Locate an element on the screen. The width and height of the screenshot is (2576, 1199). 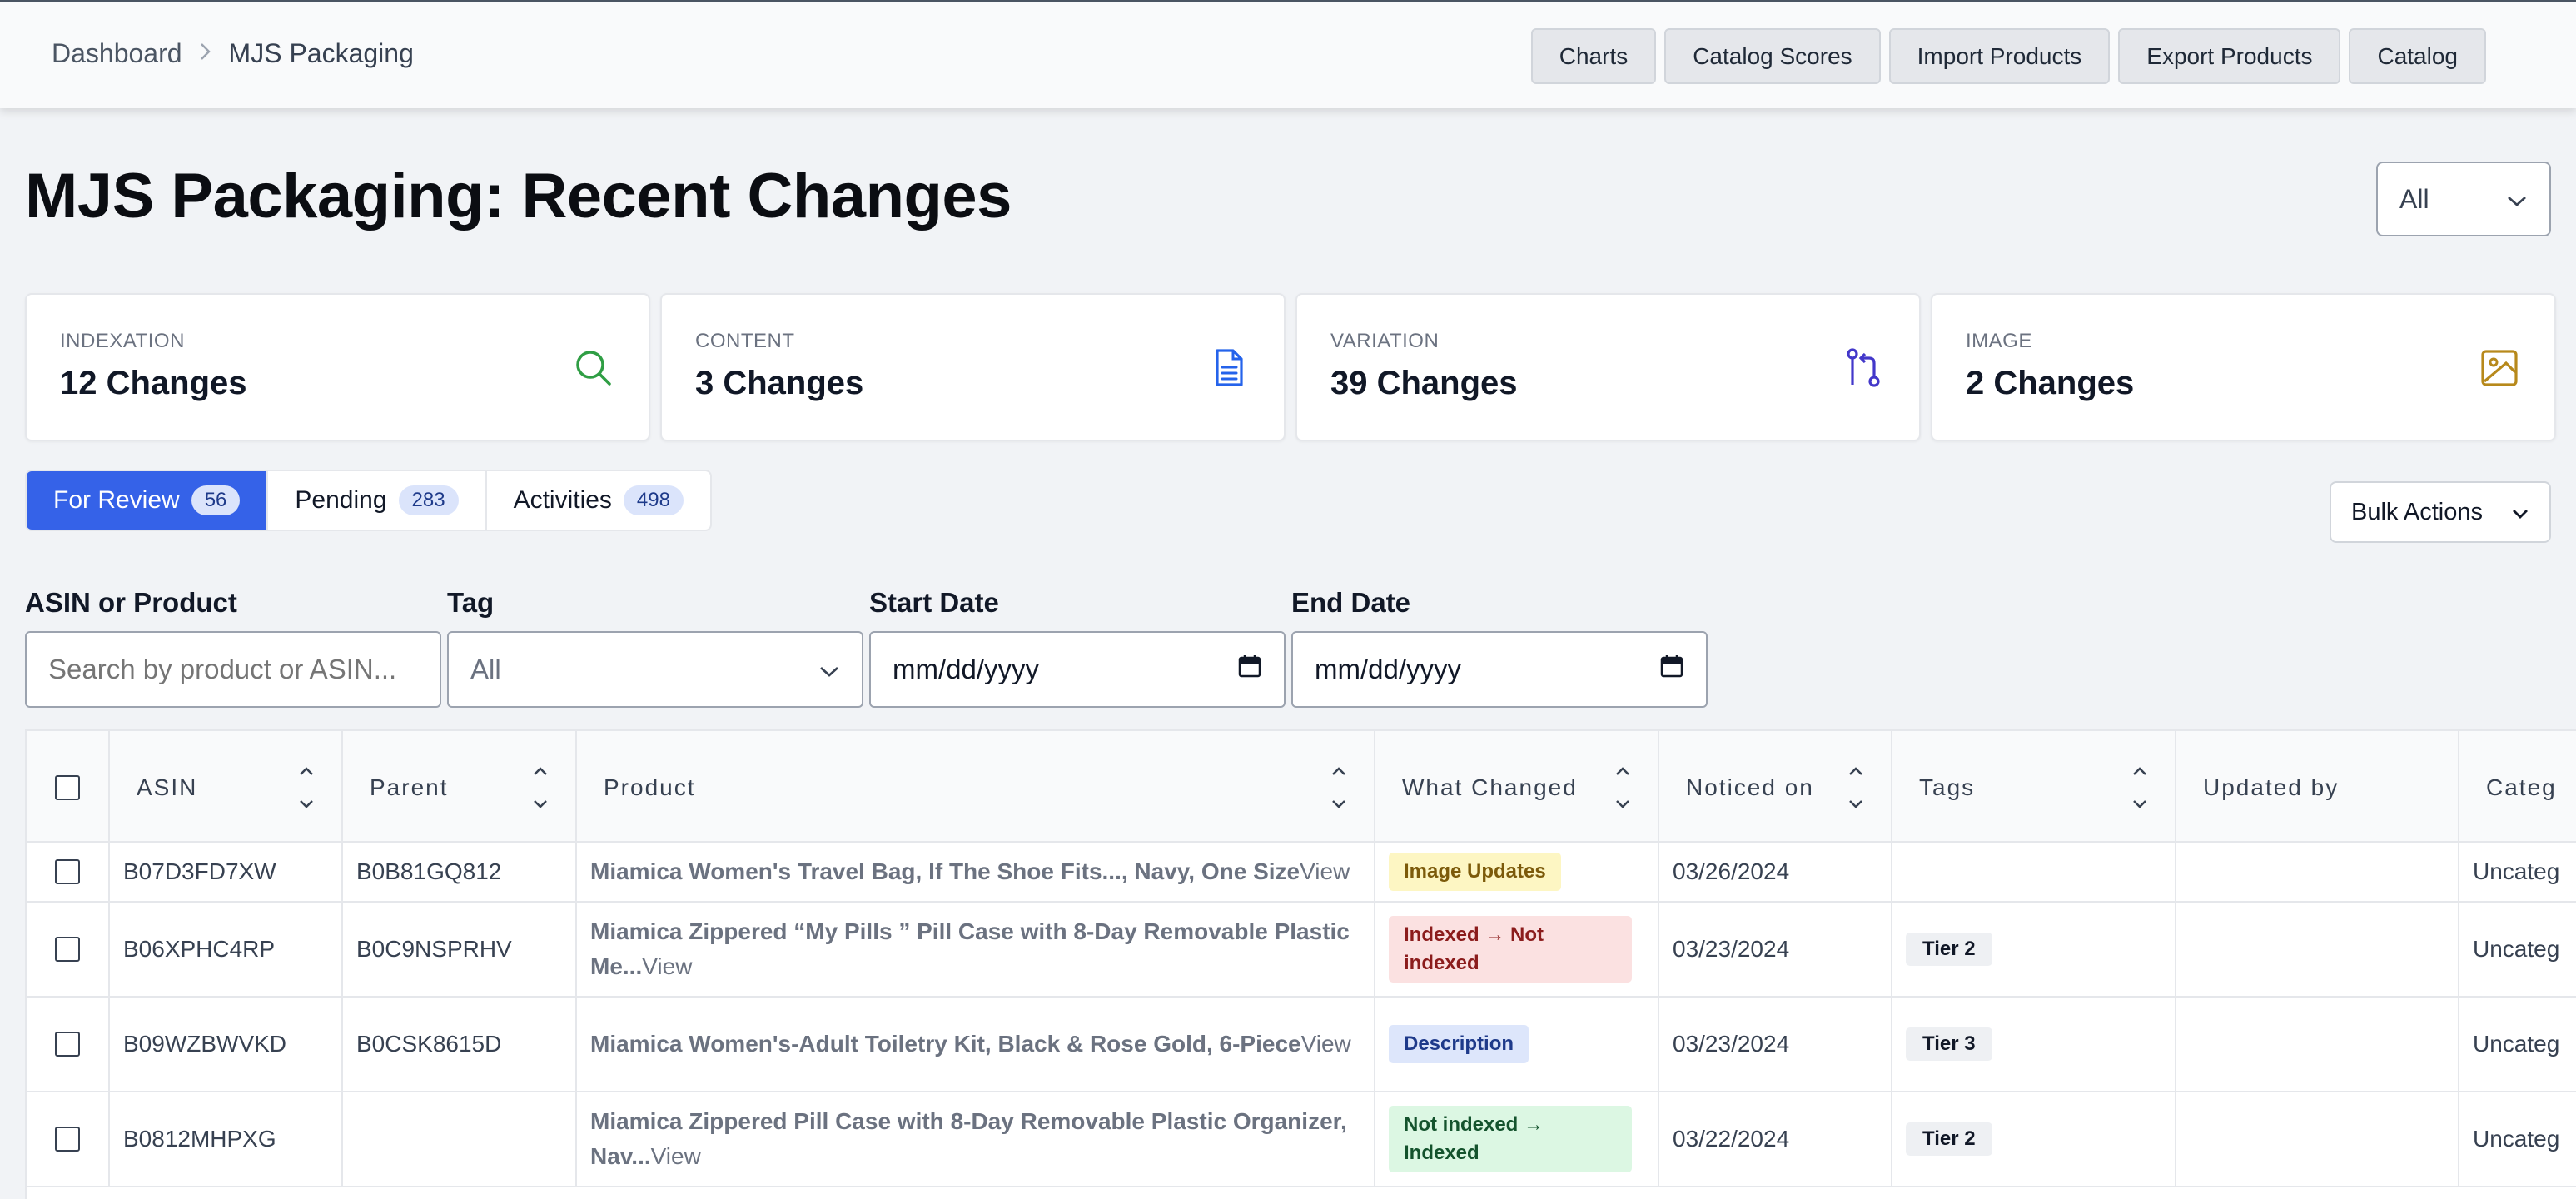
tab-pending: Pending 283 is located at coordinates (377, 501).